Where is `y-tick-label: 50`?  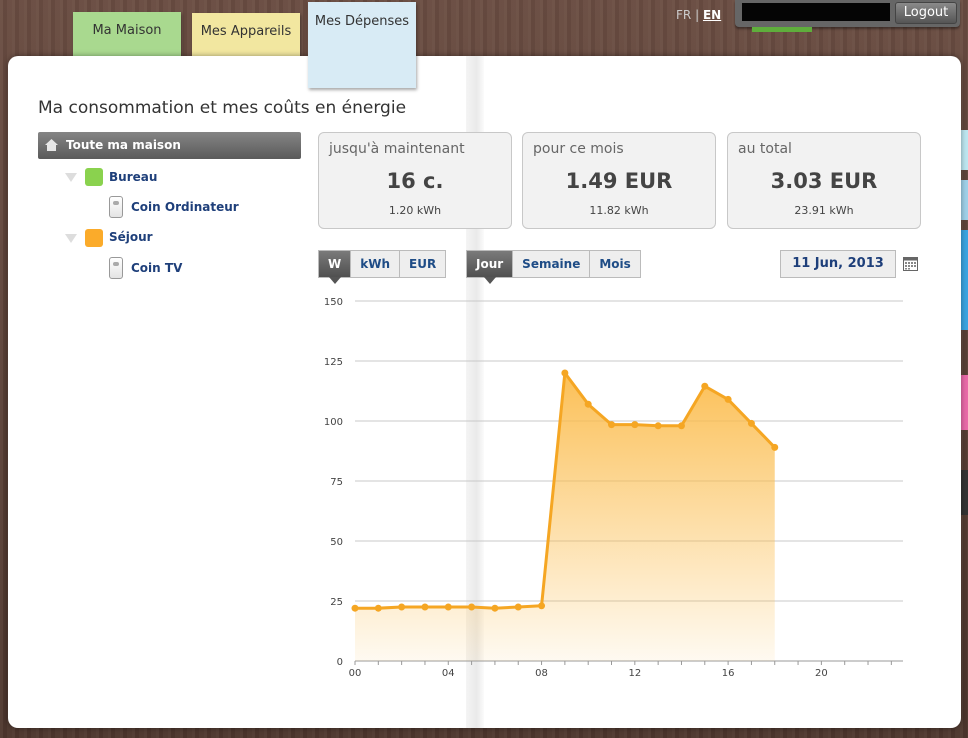 y-tick-label: 50 is located at coordinates (336, 542).